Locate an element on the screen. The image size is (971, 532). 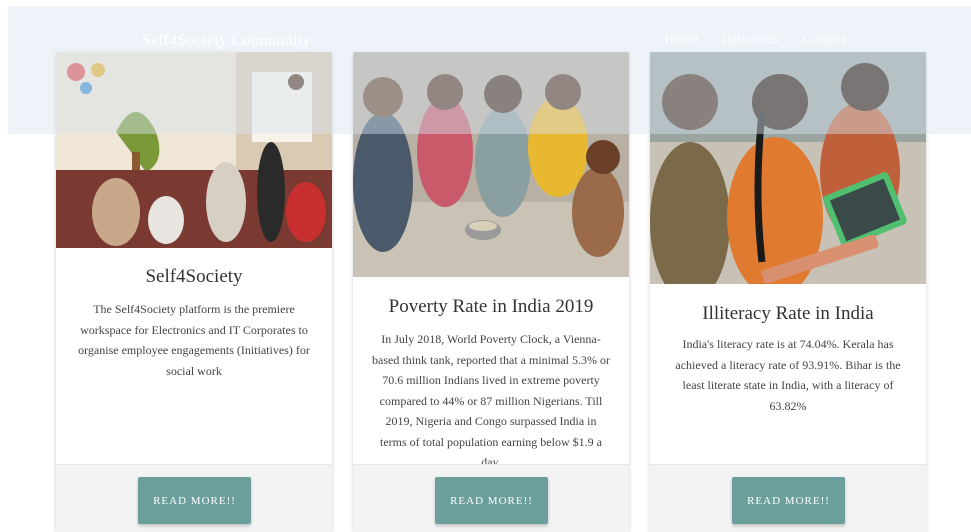
children-photo-icon is located at coordinates (491, 164).